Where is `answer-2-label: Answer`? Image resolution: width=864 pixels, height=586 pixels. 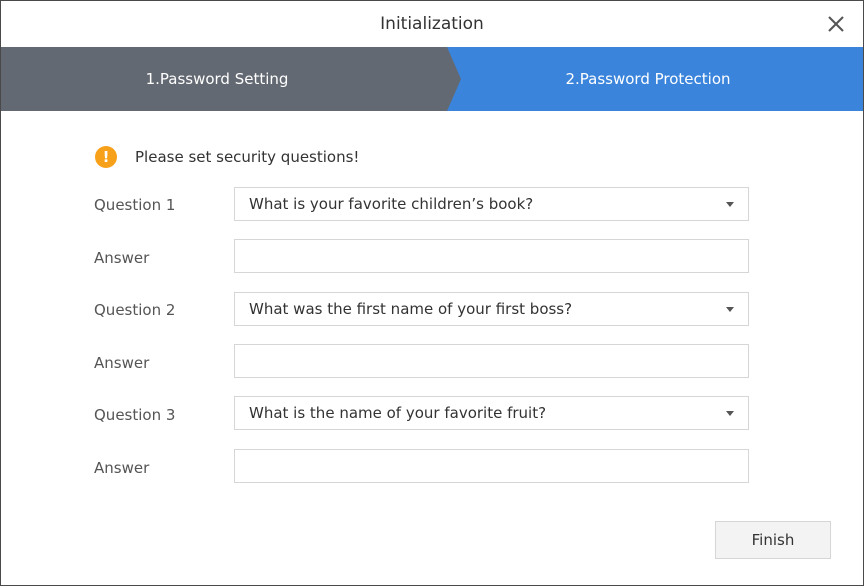
answer-2-label: Answer is located at coordinates (122, 363).